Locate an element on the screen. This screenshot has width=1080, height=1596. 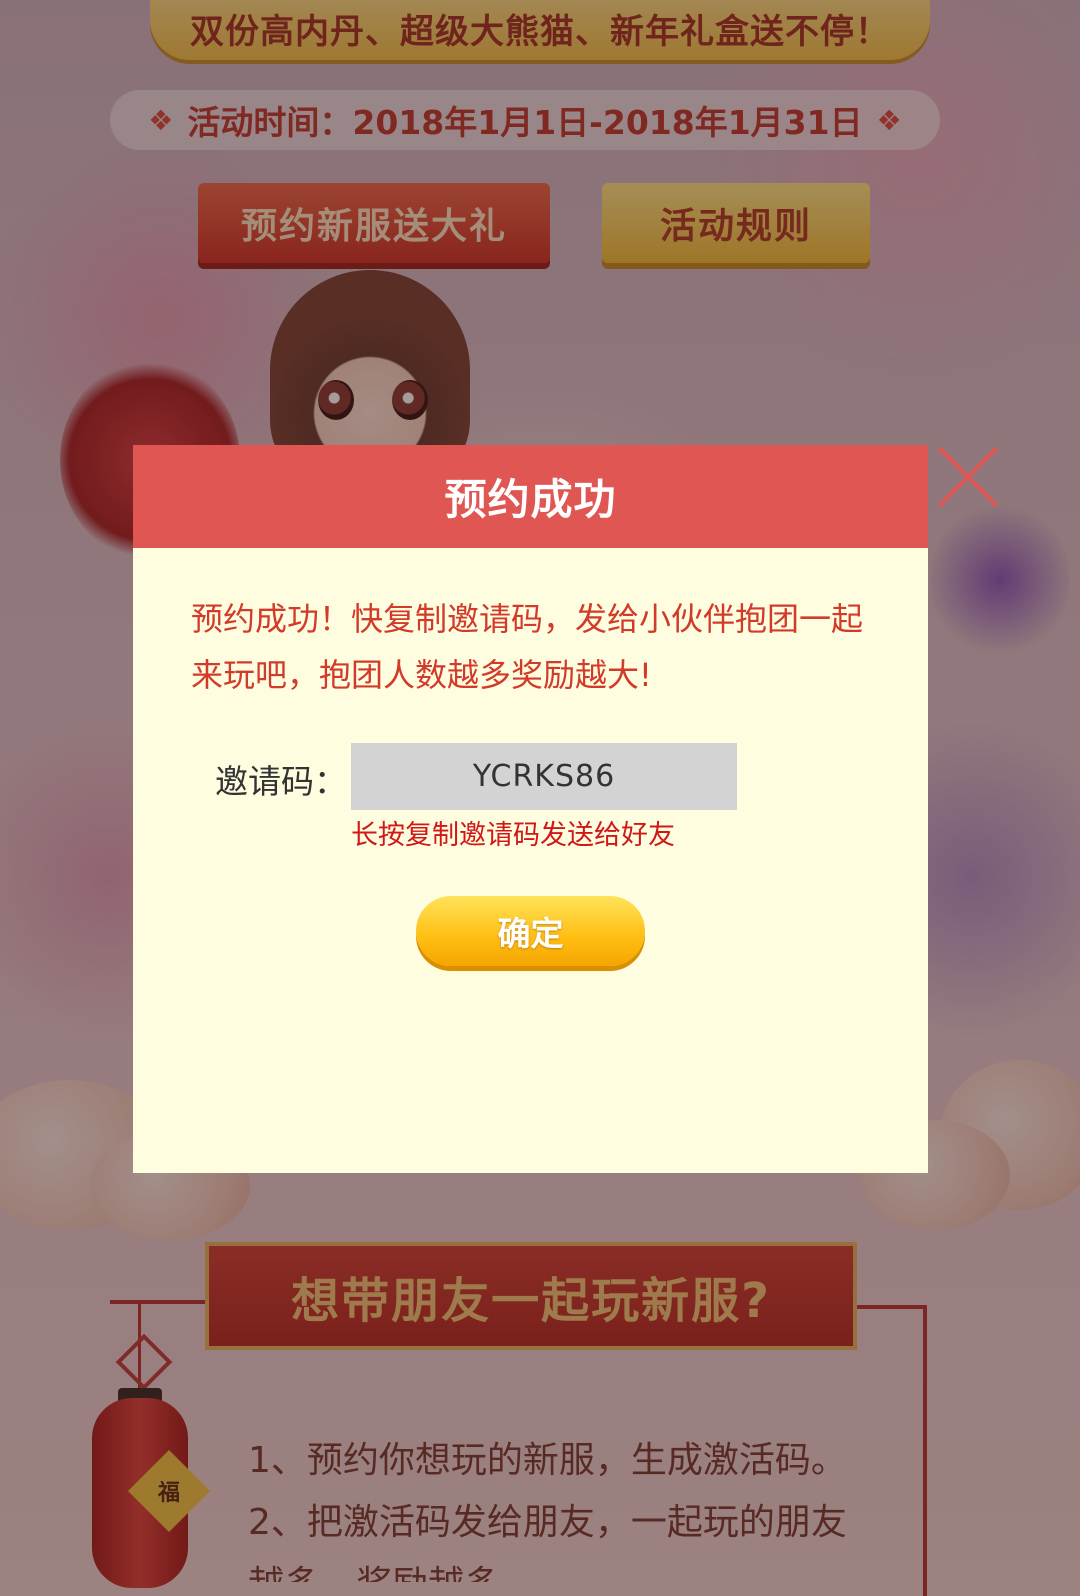
close-icon is located at coordinates (968, 477).